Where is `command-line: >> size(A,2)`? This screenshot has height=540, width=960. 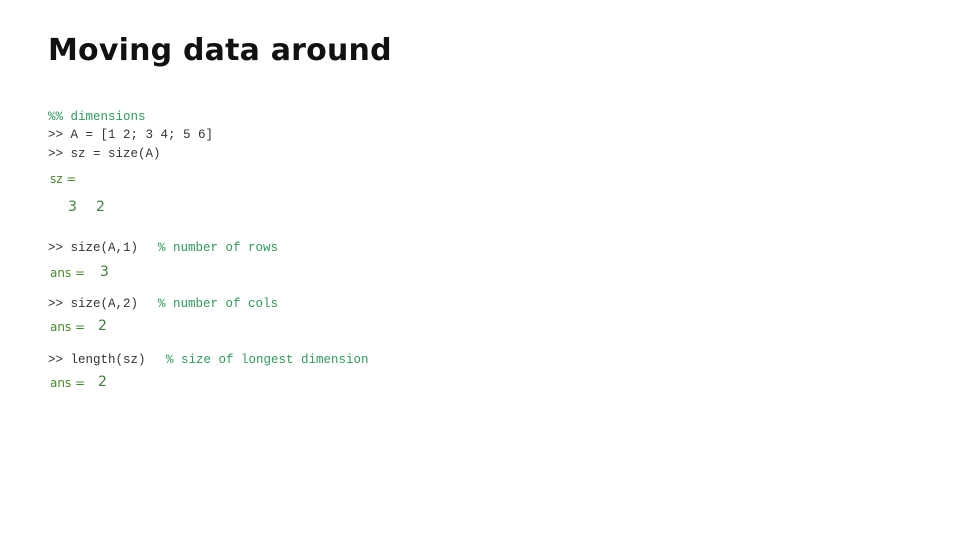
command-line: >> size(A,2) is located at coordinates (93, 304).